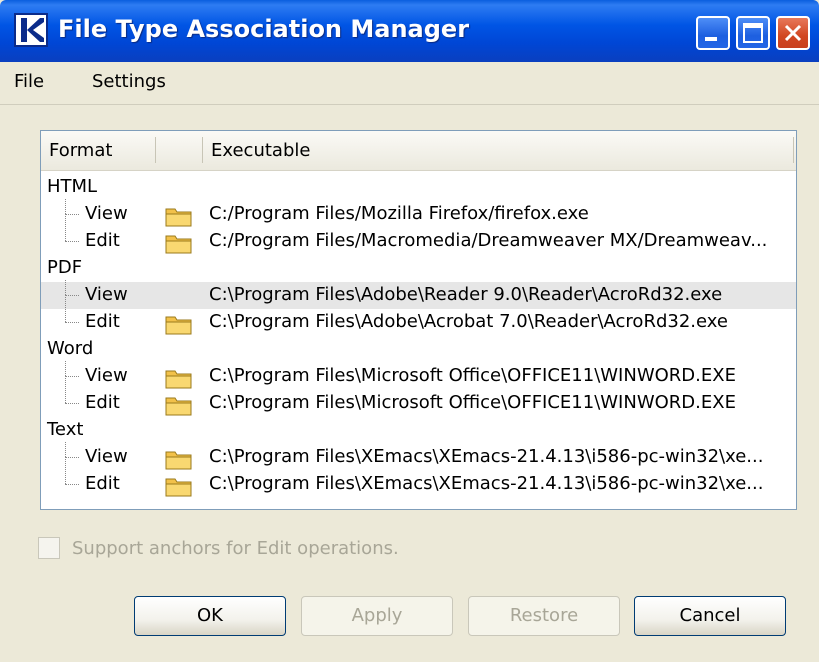 The height and width of the screenshot is (662, 819). What do you see at coordinates (418, 268) in the screenshot?
I see `group-row: PDF` at bounding box center [418, 268].